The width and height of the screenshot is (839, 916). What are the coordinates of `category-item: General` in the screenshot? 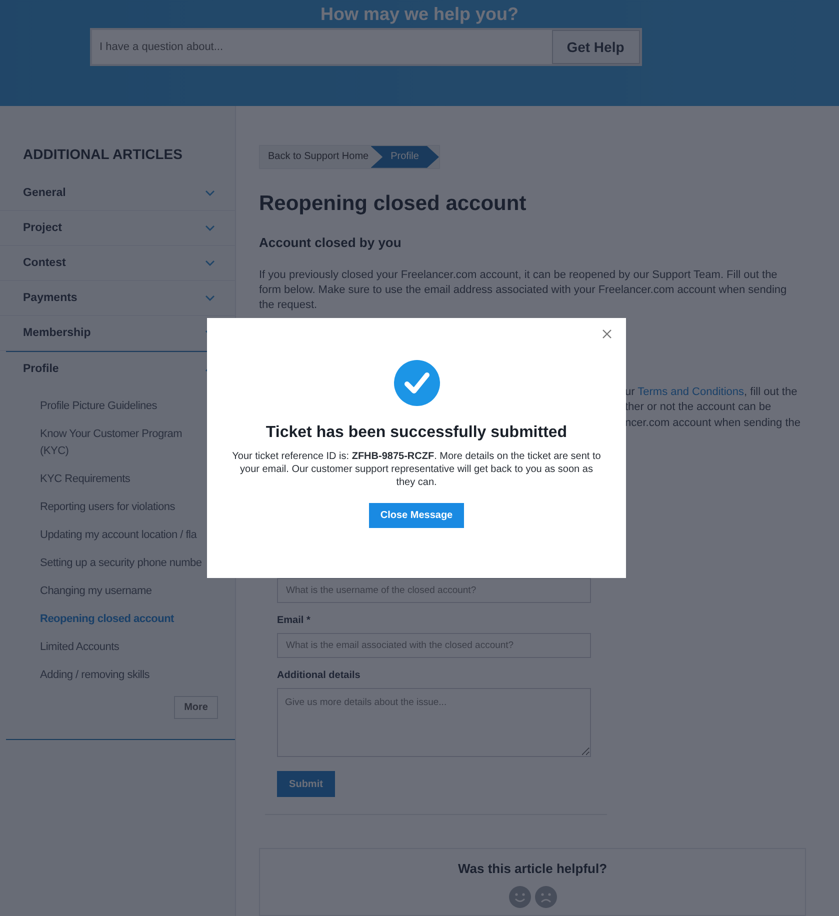 It's located at (117, 193).